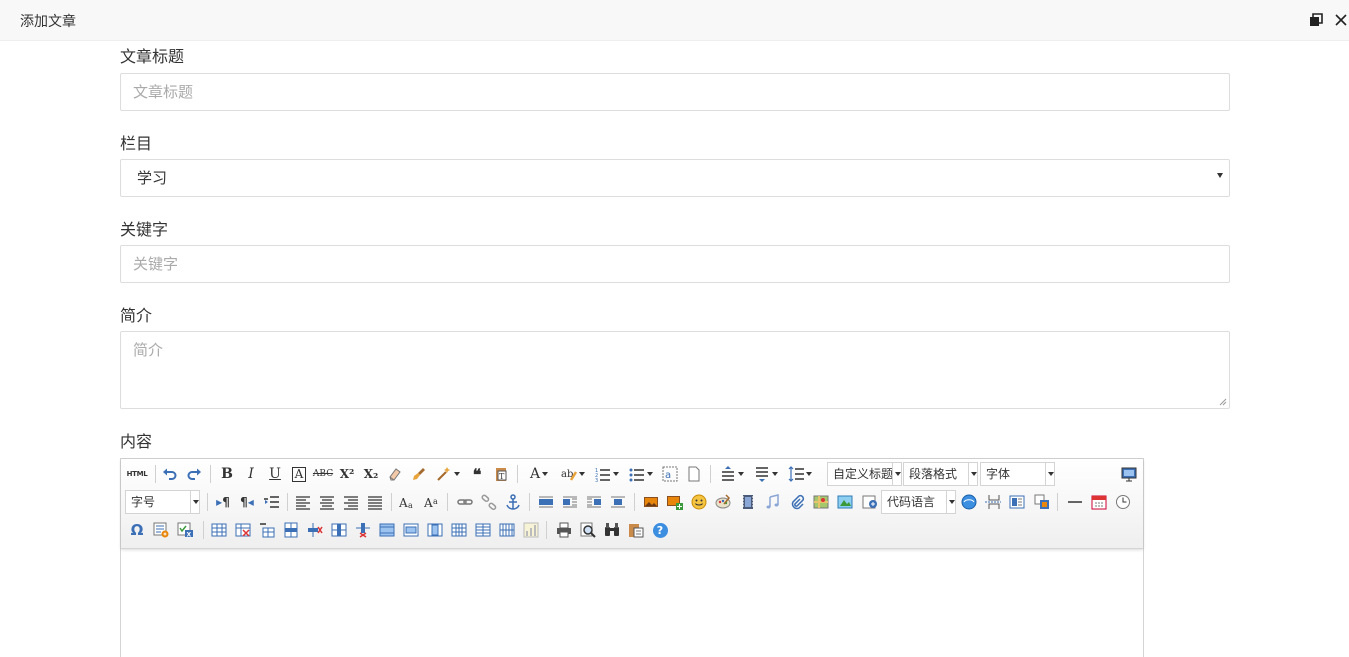  What do you see at coordinates (1099, 502) in the screenshot?
I see `date-icon` at bounding box center [1099, 502].